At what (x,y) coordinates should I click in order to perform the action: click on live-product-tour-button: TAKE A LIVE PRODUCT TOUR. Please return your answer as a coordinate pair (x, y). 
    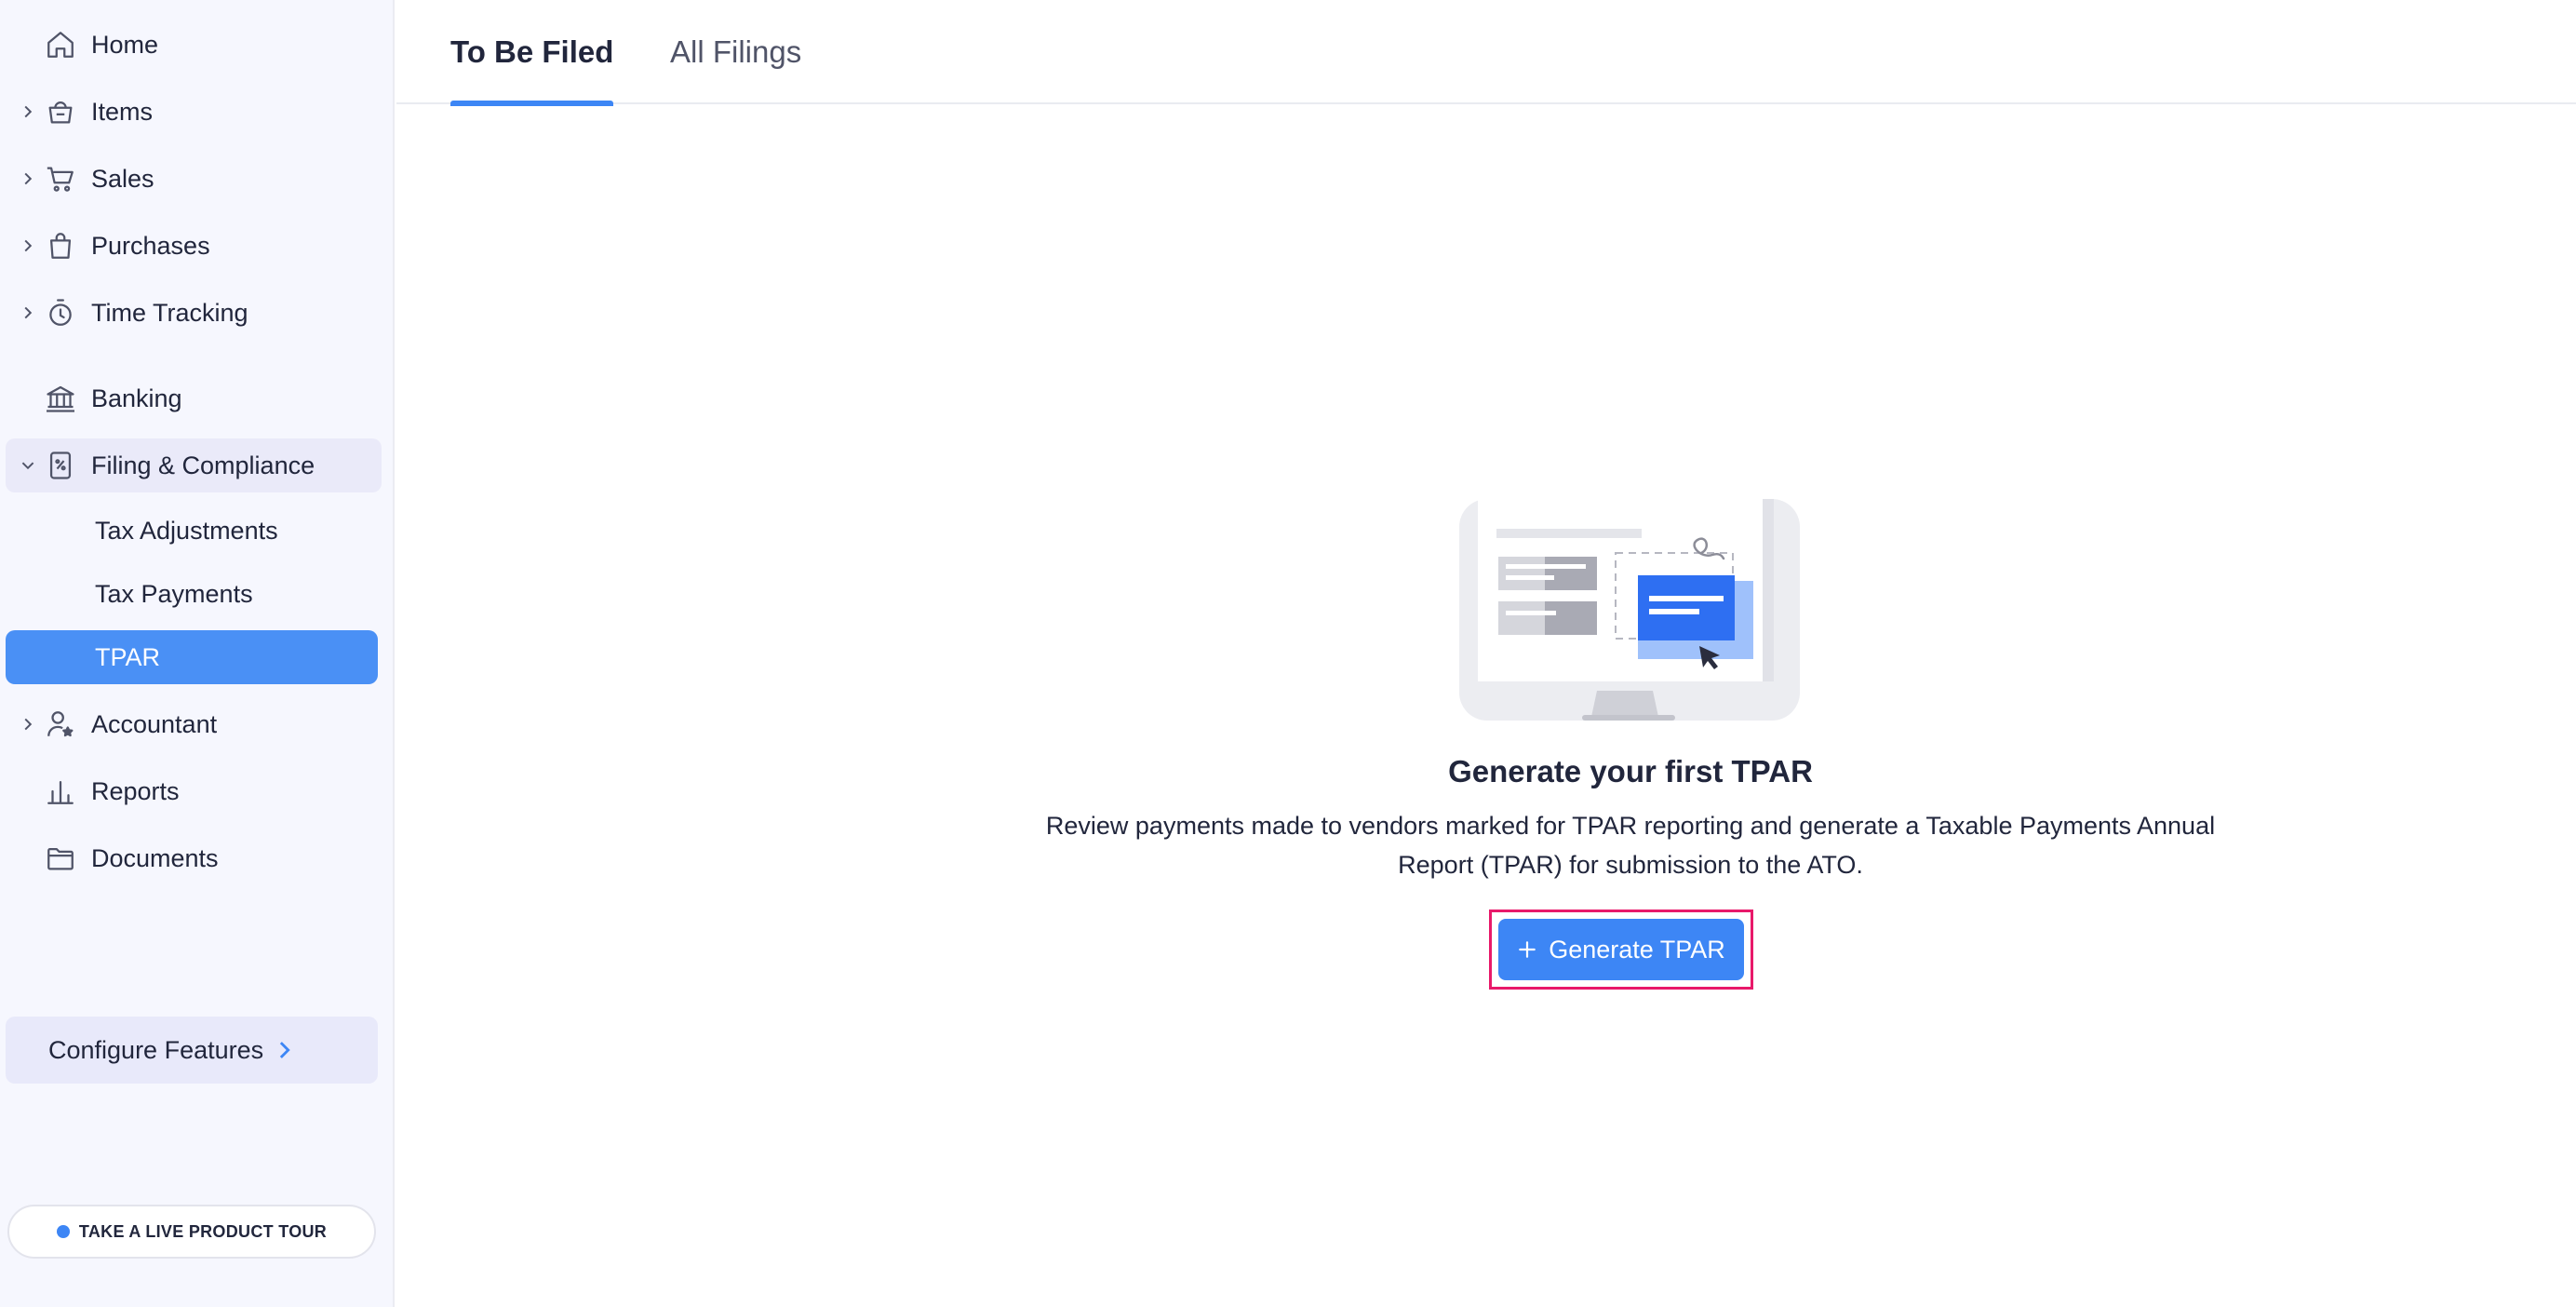
    Looking at the image, I should click on (191, 1232).